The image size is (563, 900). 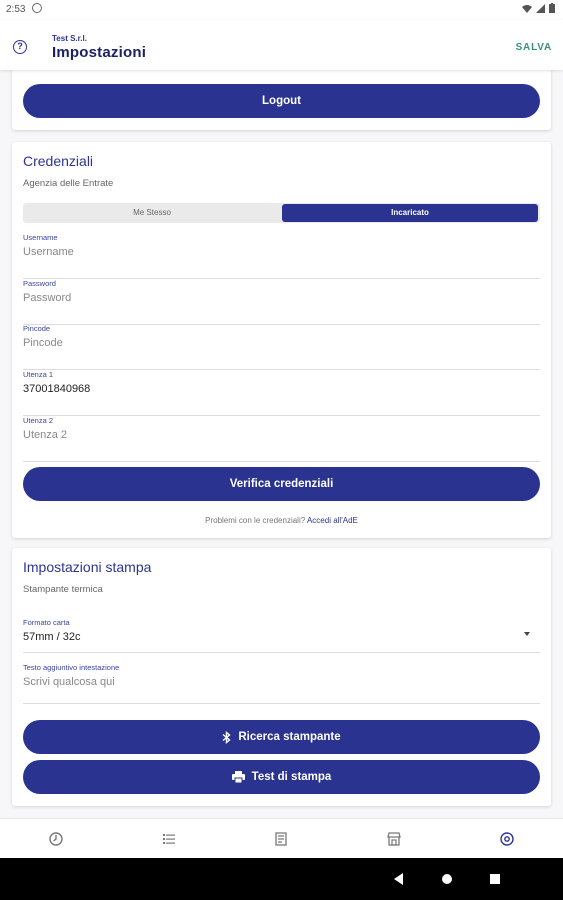 What do you see at coordinates (281, 10) in the screenshot?
I see `status-bar: 2:53` at bounding box center [281, 10].